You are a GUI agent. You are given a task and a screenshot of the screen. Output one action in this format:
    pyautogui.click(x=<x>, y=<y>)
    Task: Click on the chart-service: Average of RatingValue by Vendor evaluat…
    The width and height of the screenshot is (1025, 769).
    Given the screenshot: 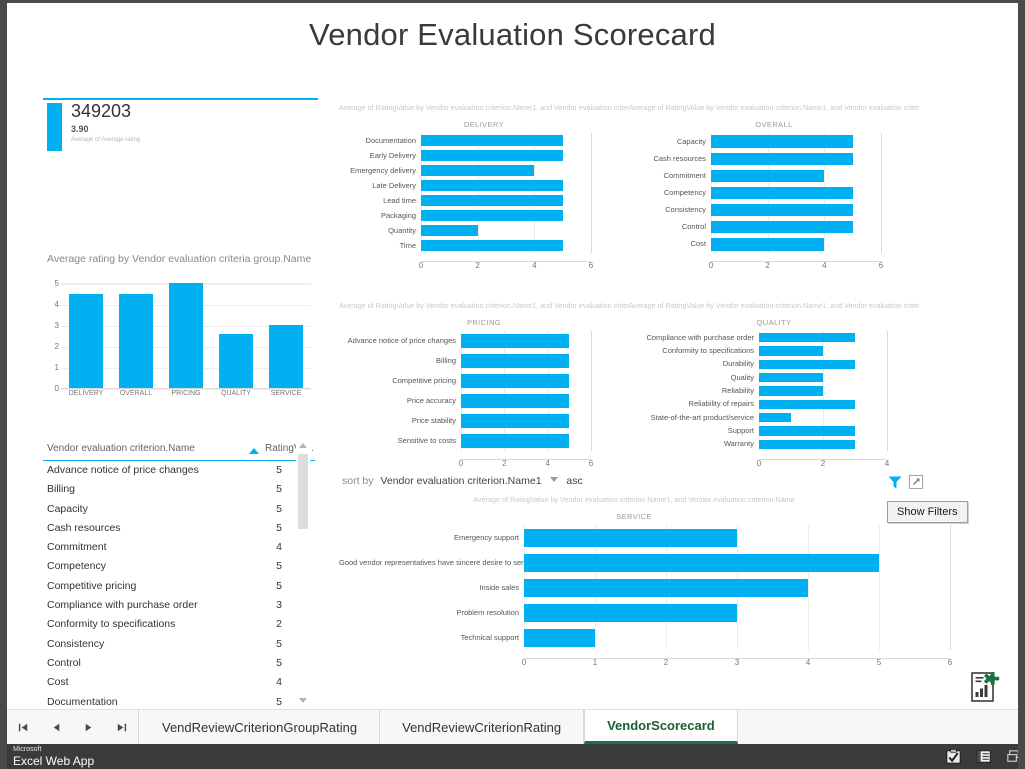 What is the action you would take?
    pyautogui.click(x=645, y=585)
    